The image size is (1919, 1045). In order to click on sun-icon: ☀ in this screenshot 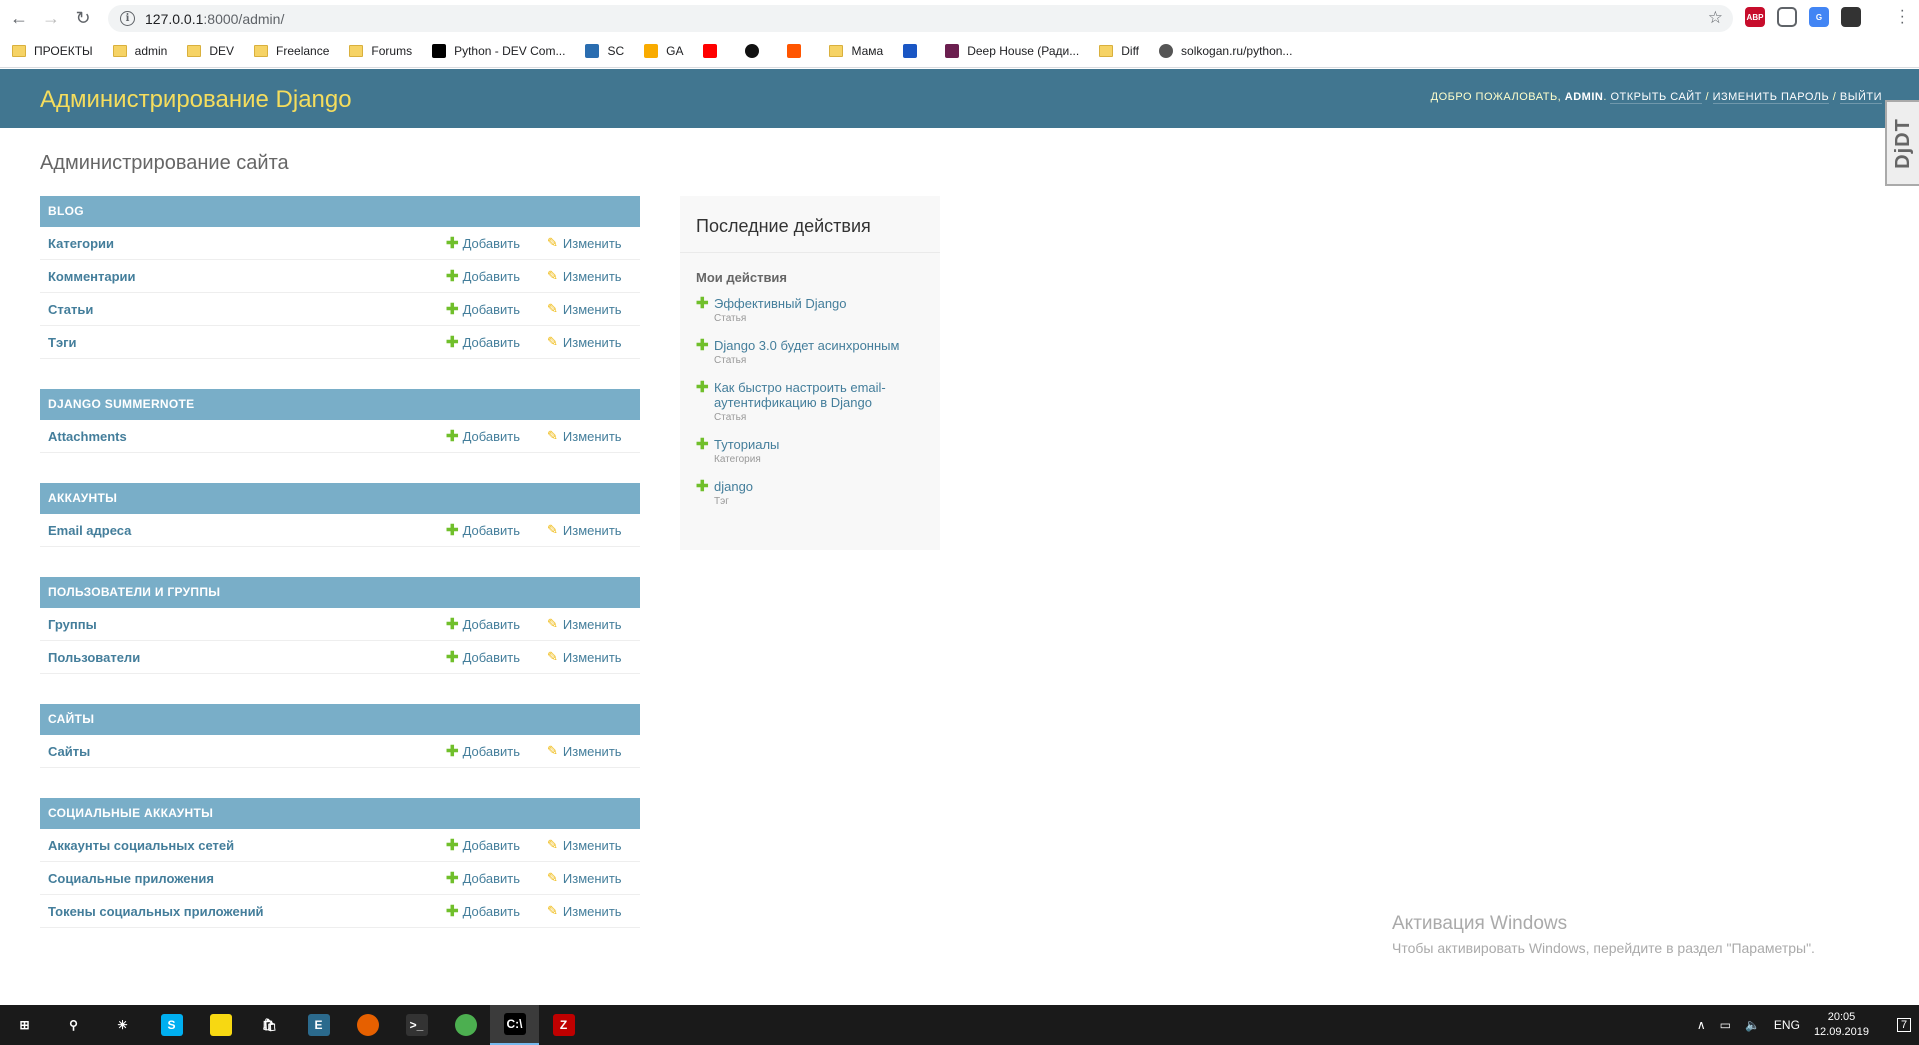, I will do `click(122, 1025)`.